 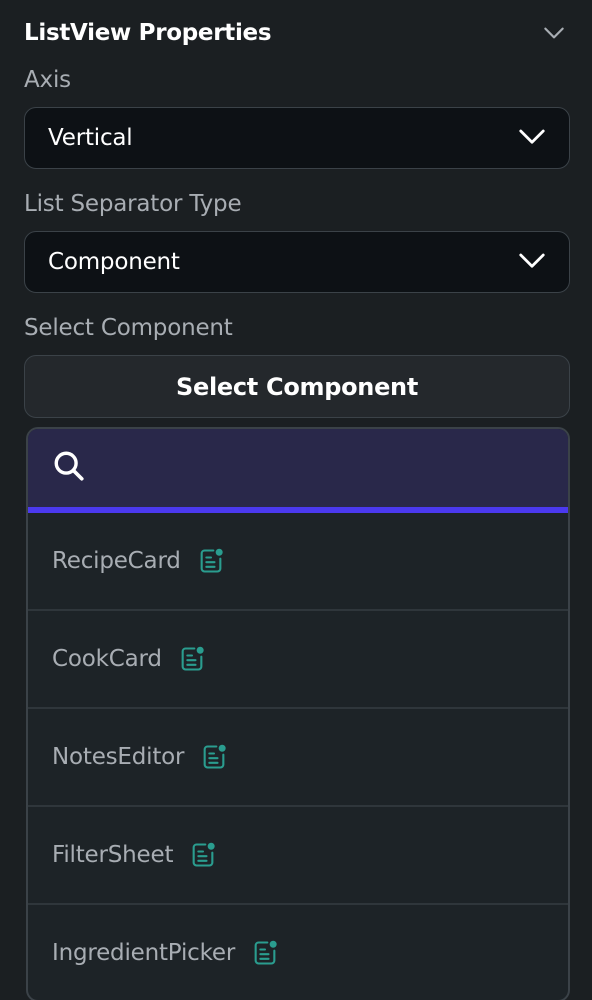 I want to click on component-list-item: FilterSheet, so click(x=298, y=856).